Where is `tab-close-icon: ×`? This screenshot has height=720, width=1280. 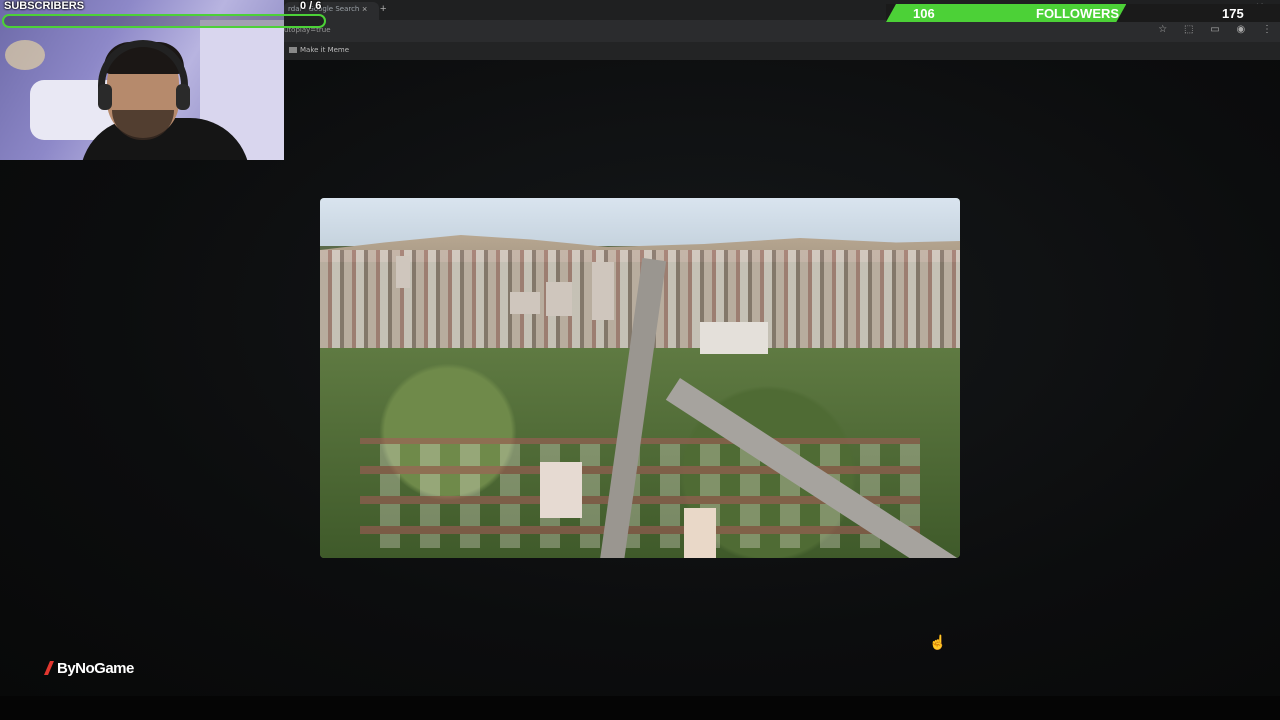 tab-close-icon: × is located at coordinates (364, 9).